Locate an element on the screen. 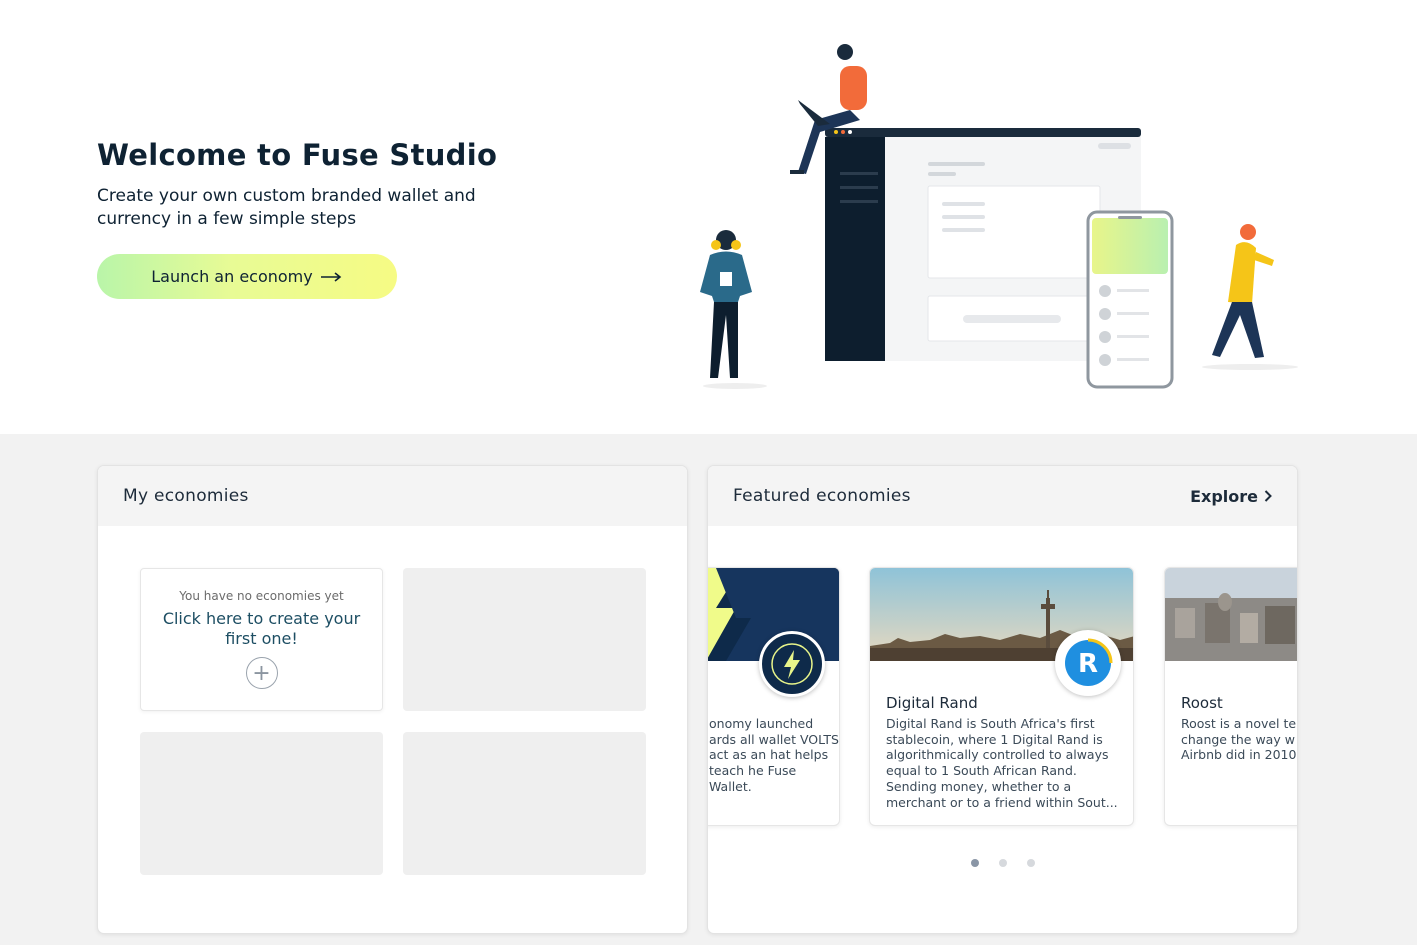  economy-cover-image is located at coordinates (1231, 614).